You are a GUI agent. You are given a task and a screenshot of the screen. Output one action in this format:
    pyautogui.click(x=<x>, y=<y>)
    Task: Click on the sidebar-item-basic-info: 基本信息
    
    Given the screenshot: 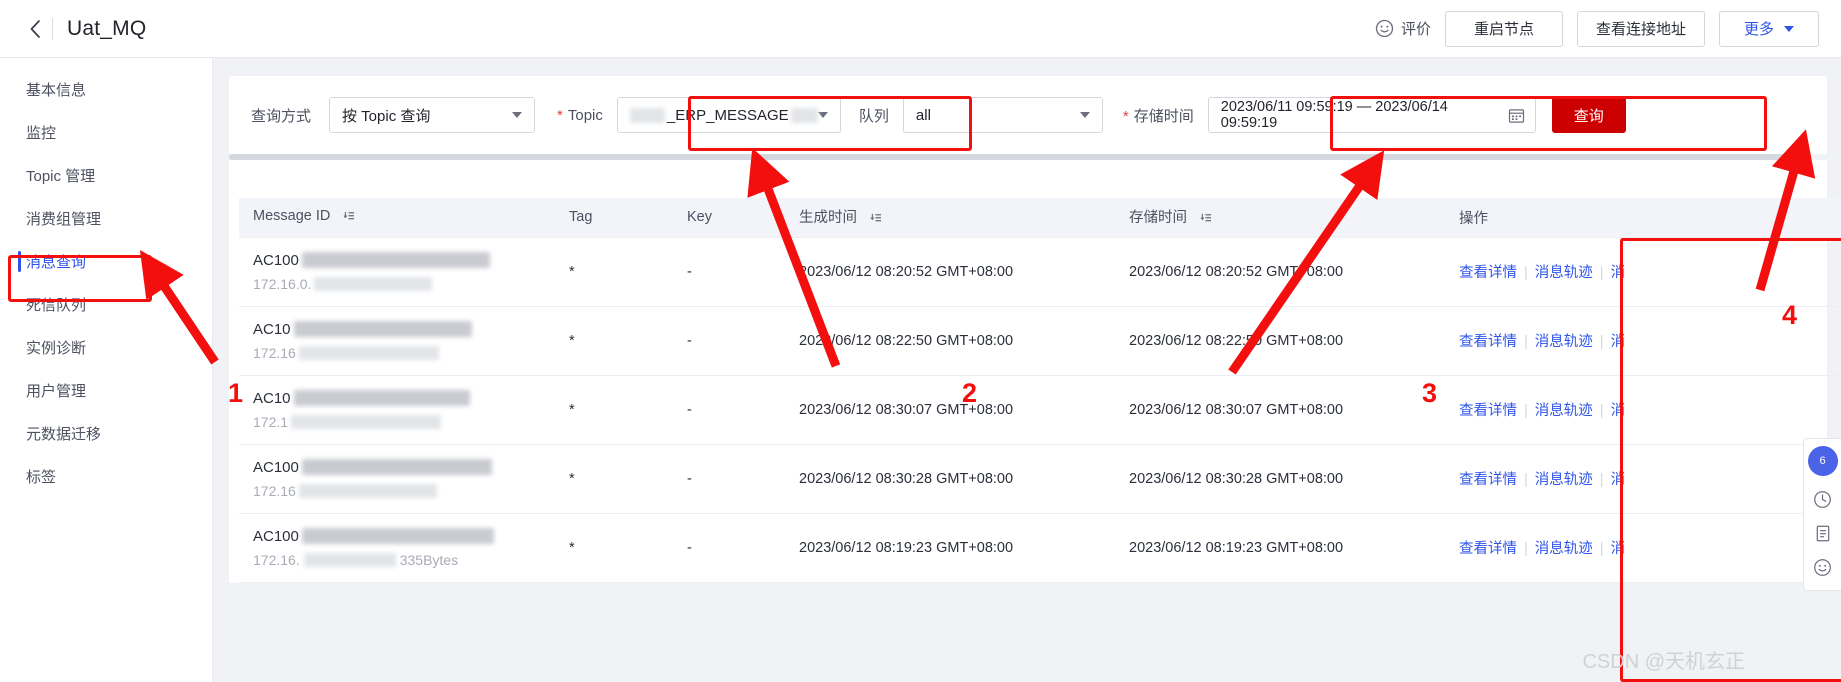 What is the action you would take?
    pyautogui.click(x=106, y=89)
    